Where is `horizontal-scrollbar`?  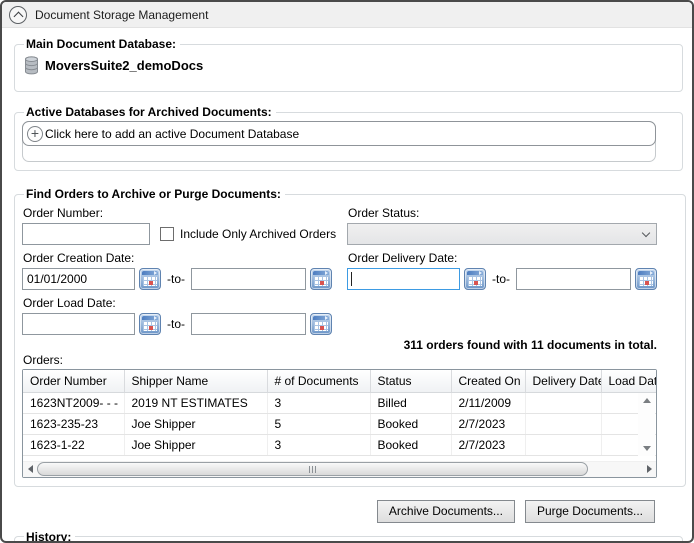 horizontal-scrollbar is located at coordinates (339, 468).